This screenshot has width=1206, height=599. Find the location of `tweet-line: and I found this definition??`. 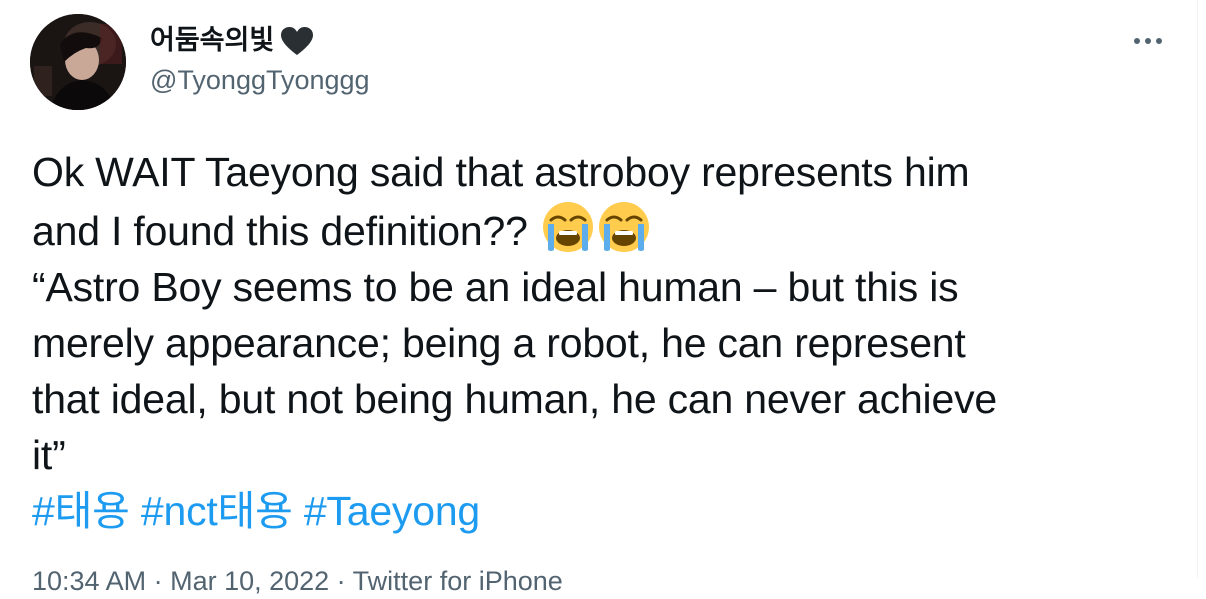

tweet-line: and I found this definition?? is located at coordinates (280, 231).